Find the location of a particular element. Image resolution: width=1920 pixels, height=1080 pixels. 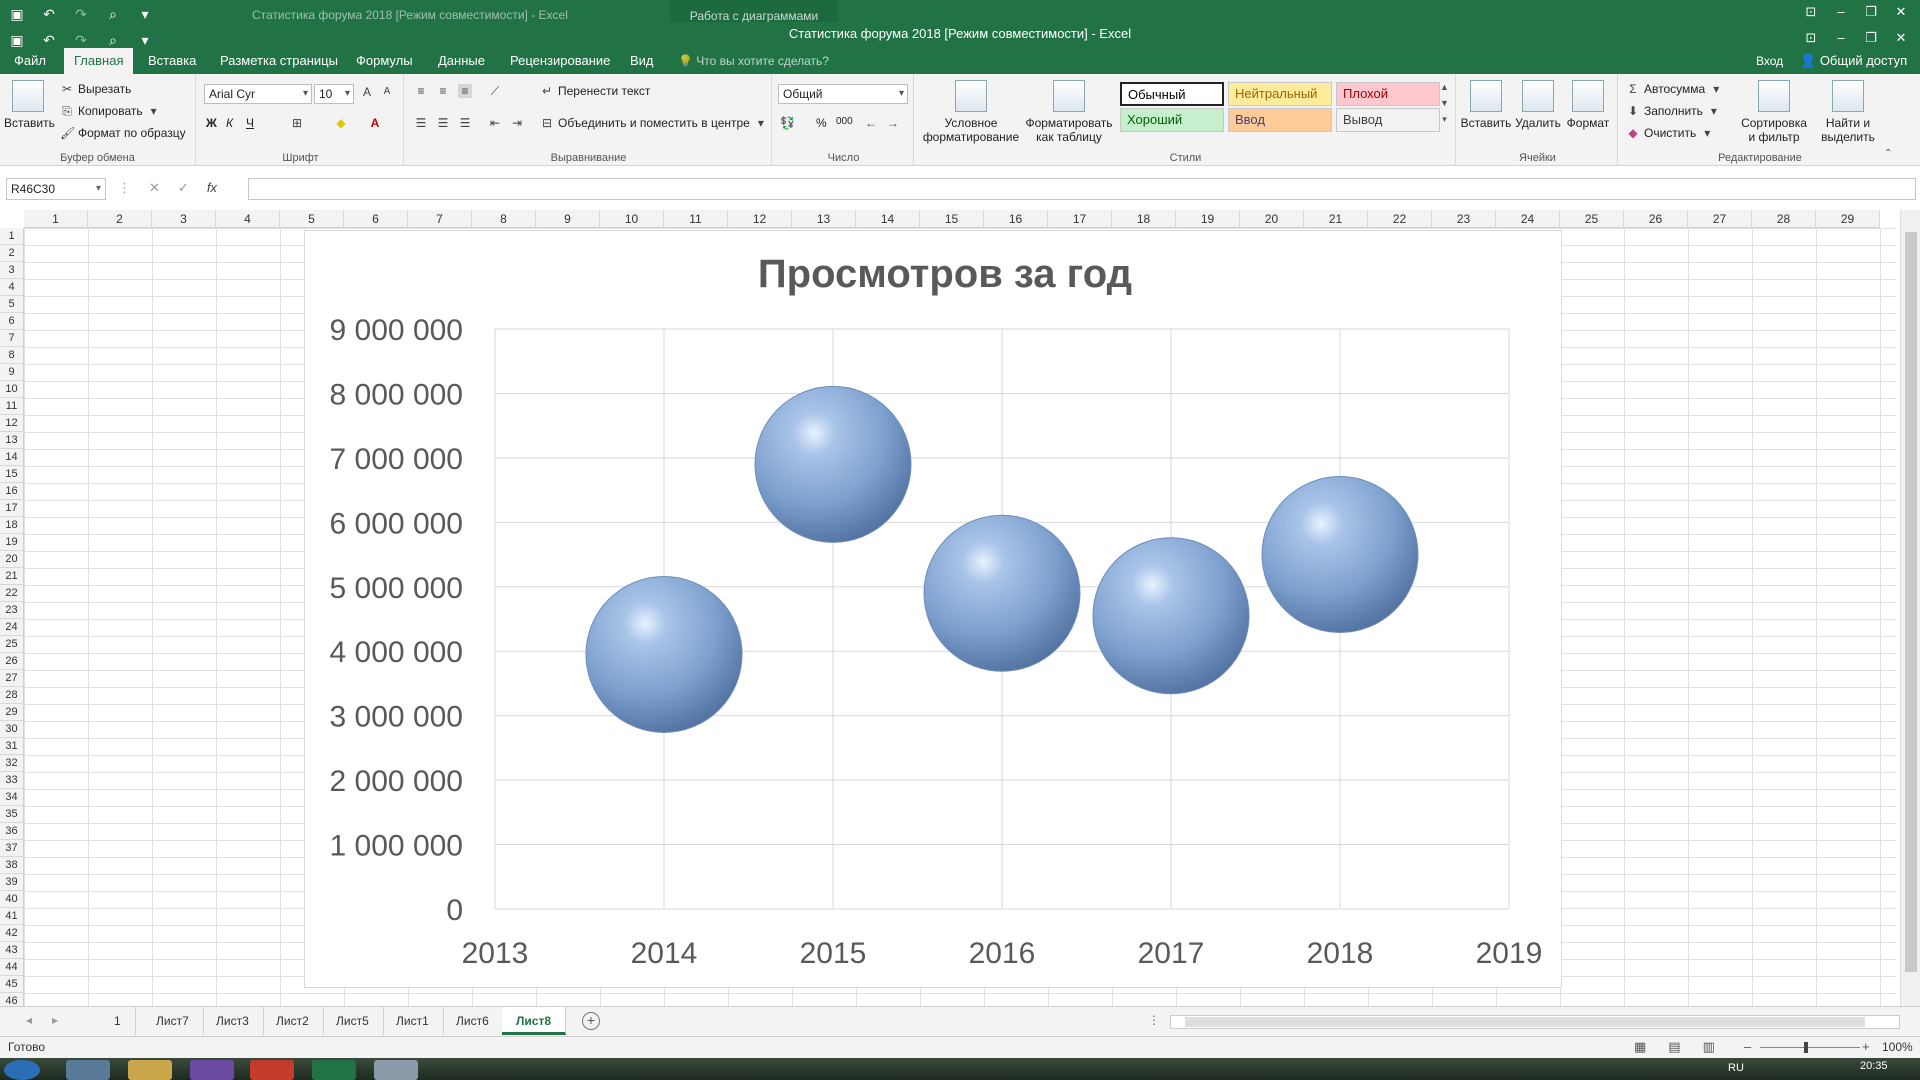

row-header-8: 8 is located at coordinates (11, 355).